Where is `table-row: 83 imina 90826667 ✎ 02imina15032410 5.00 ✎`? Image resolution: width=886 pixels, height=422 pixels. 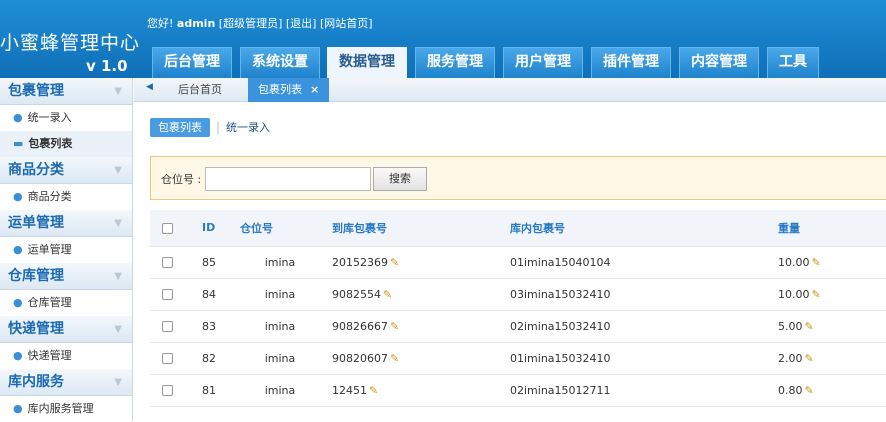
table-row: 83 imina 90826667 ✎ 02imina15032410 5.00 ✎ is located at coordinates (518, 326).